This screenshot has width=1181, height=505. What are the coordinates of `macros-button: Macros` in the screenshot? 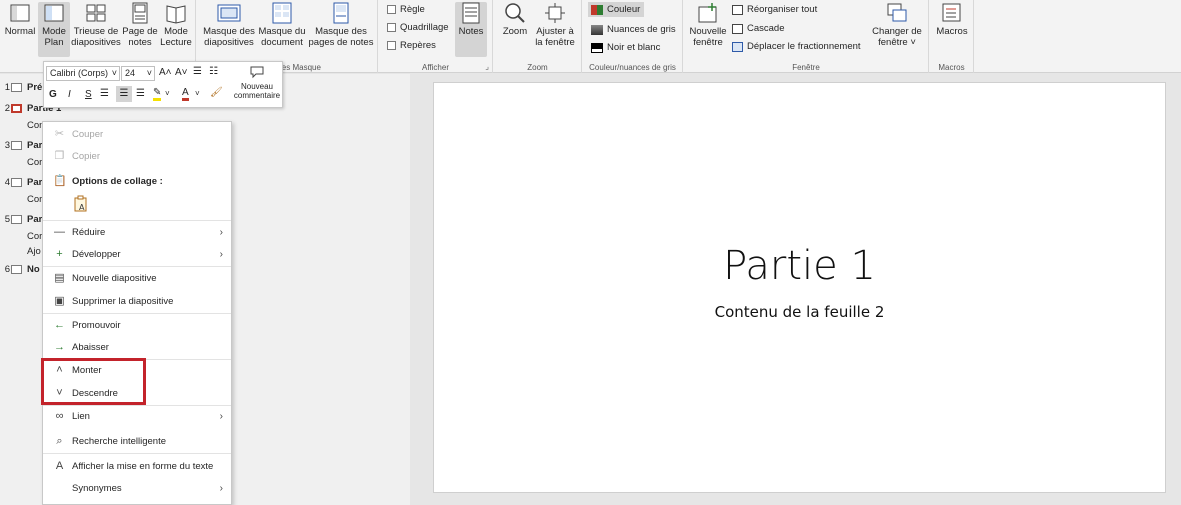 It's located at (952, 19).